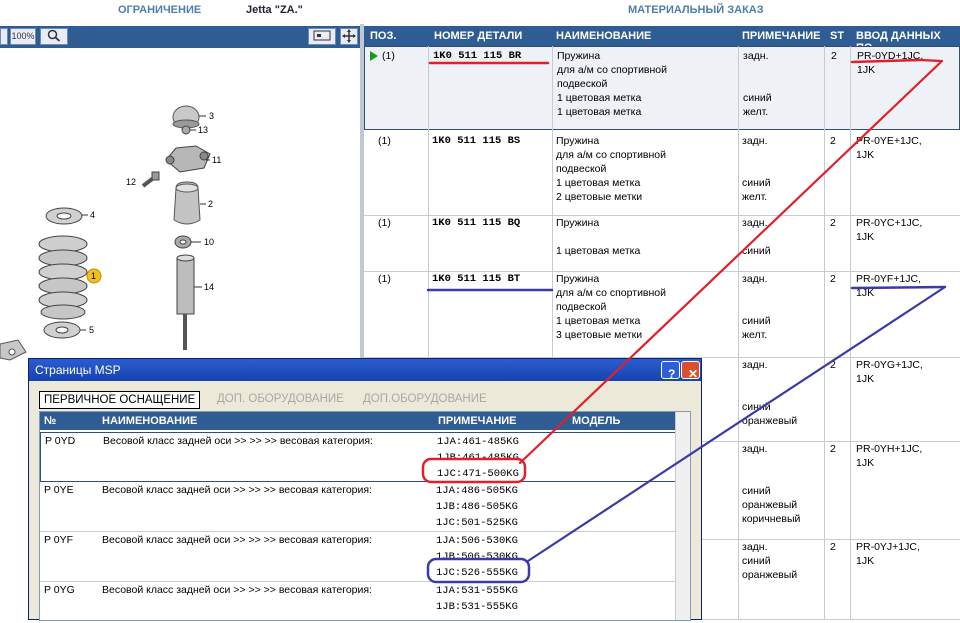  I want to click on note-line: 1JB:461-485KG, so click(478, 458).